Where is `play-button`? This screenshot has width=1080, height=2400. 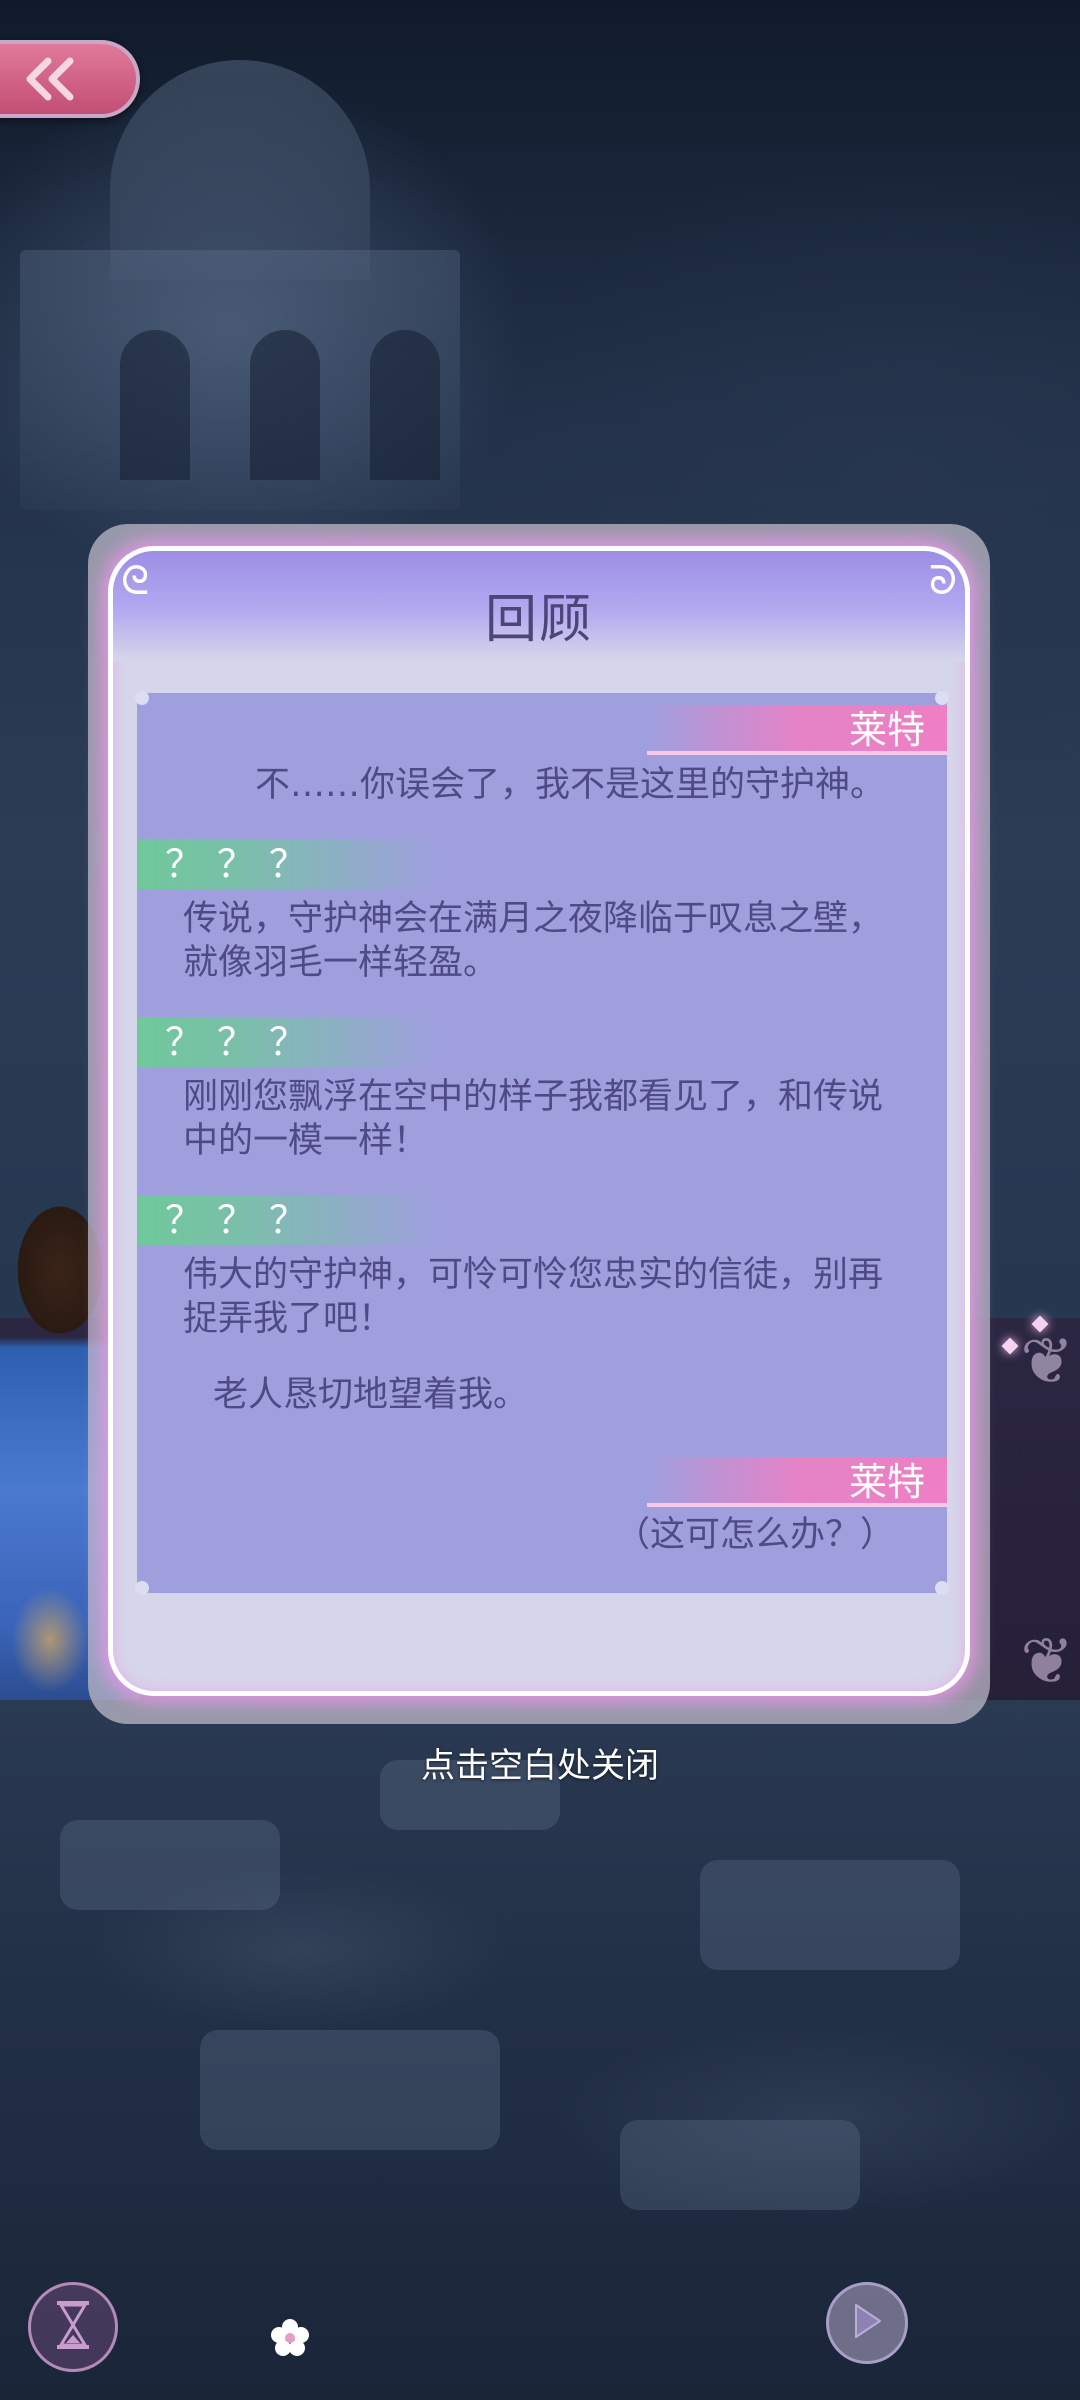
play-button is located at coordinates (867, 2323).